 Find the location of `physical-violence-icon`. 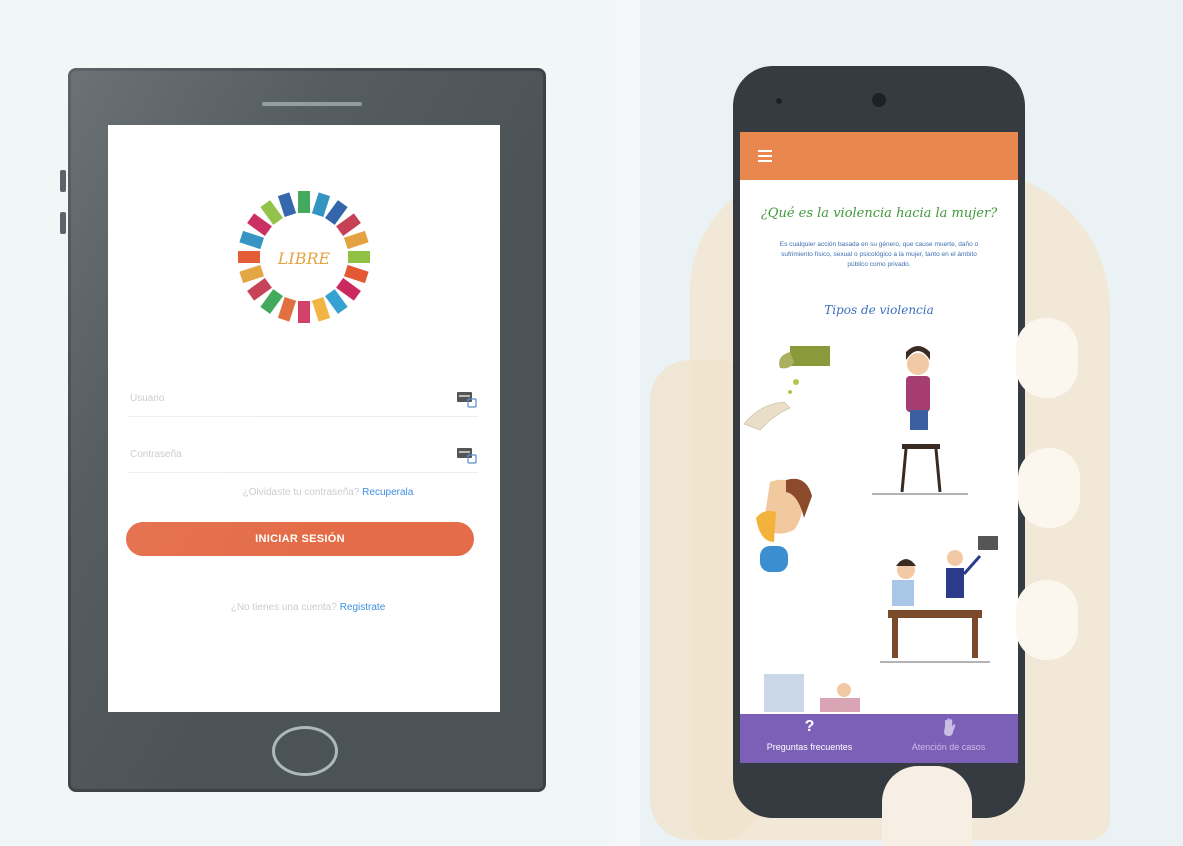

physical-violence-icon is located at coordinates (784, 525).